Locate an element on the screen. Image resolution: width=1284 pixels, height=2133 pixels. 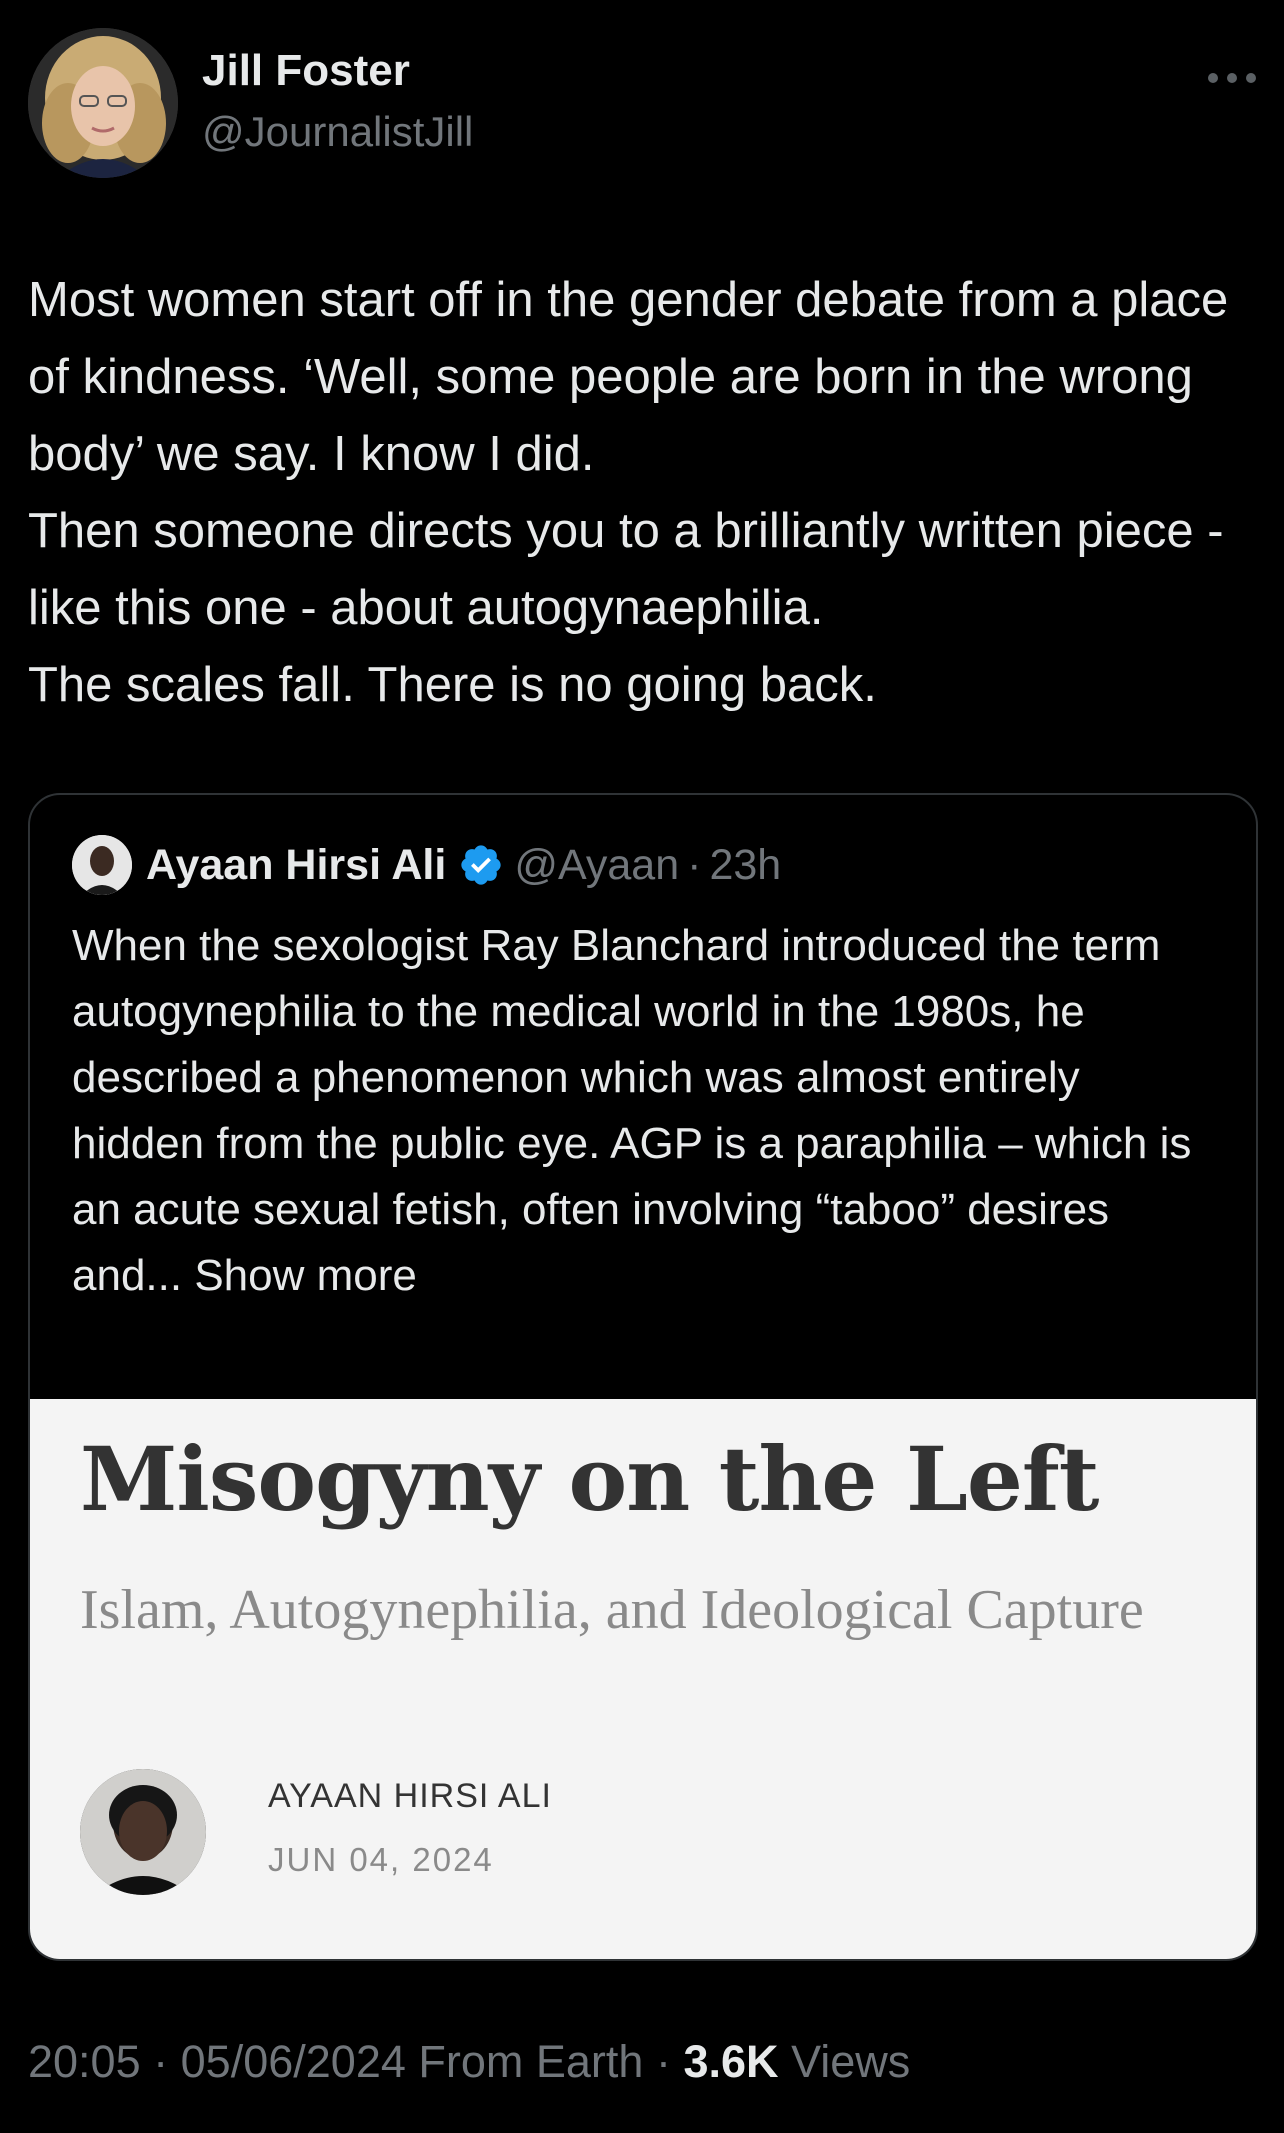
author-name: Jill Foster is located at coordinates (306, 71).